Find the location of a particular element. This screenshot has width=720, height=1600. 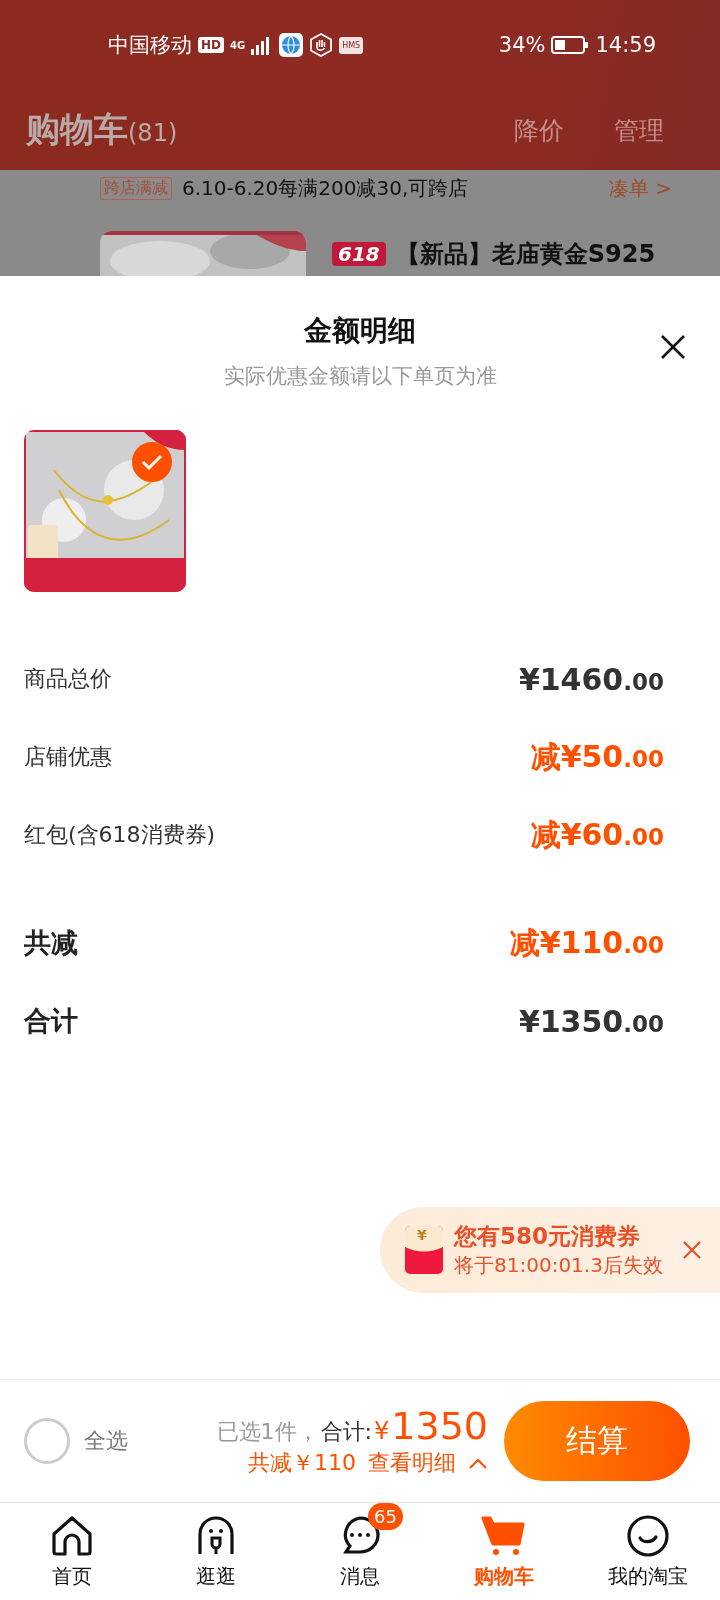

hd-badge: HD is located at coordinates (211, 45).